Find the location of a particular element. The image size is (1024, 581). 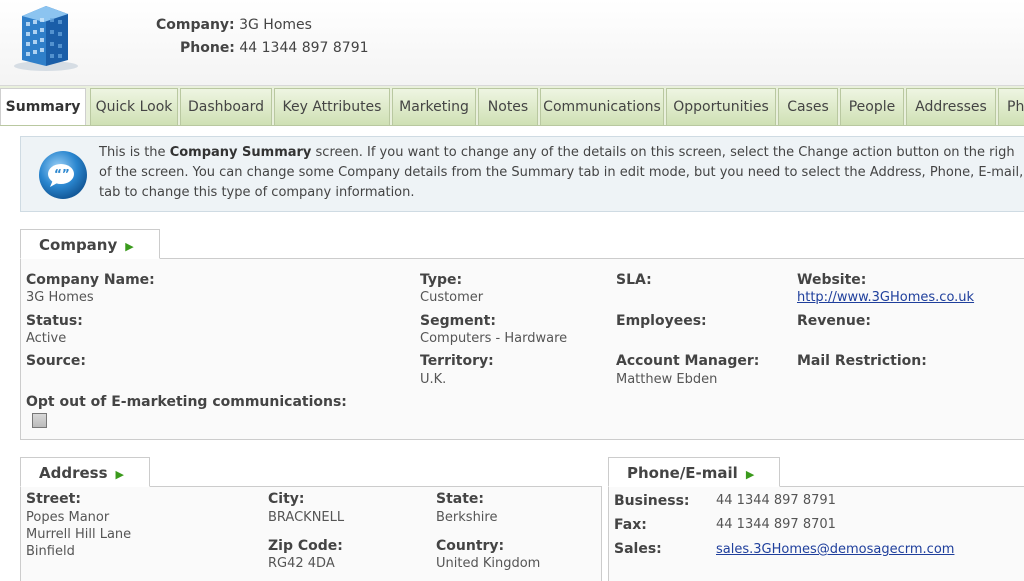

header-company-label: Company: is located at coordinates (195, 25).